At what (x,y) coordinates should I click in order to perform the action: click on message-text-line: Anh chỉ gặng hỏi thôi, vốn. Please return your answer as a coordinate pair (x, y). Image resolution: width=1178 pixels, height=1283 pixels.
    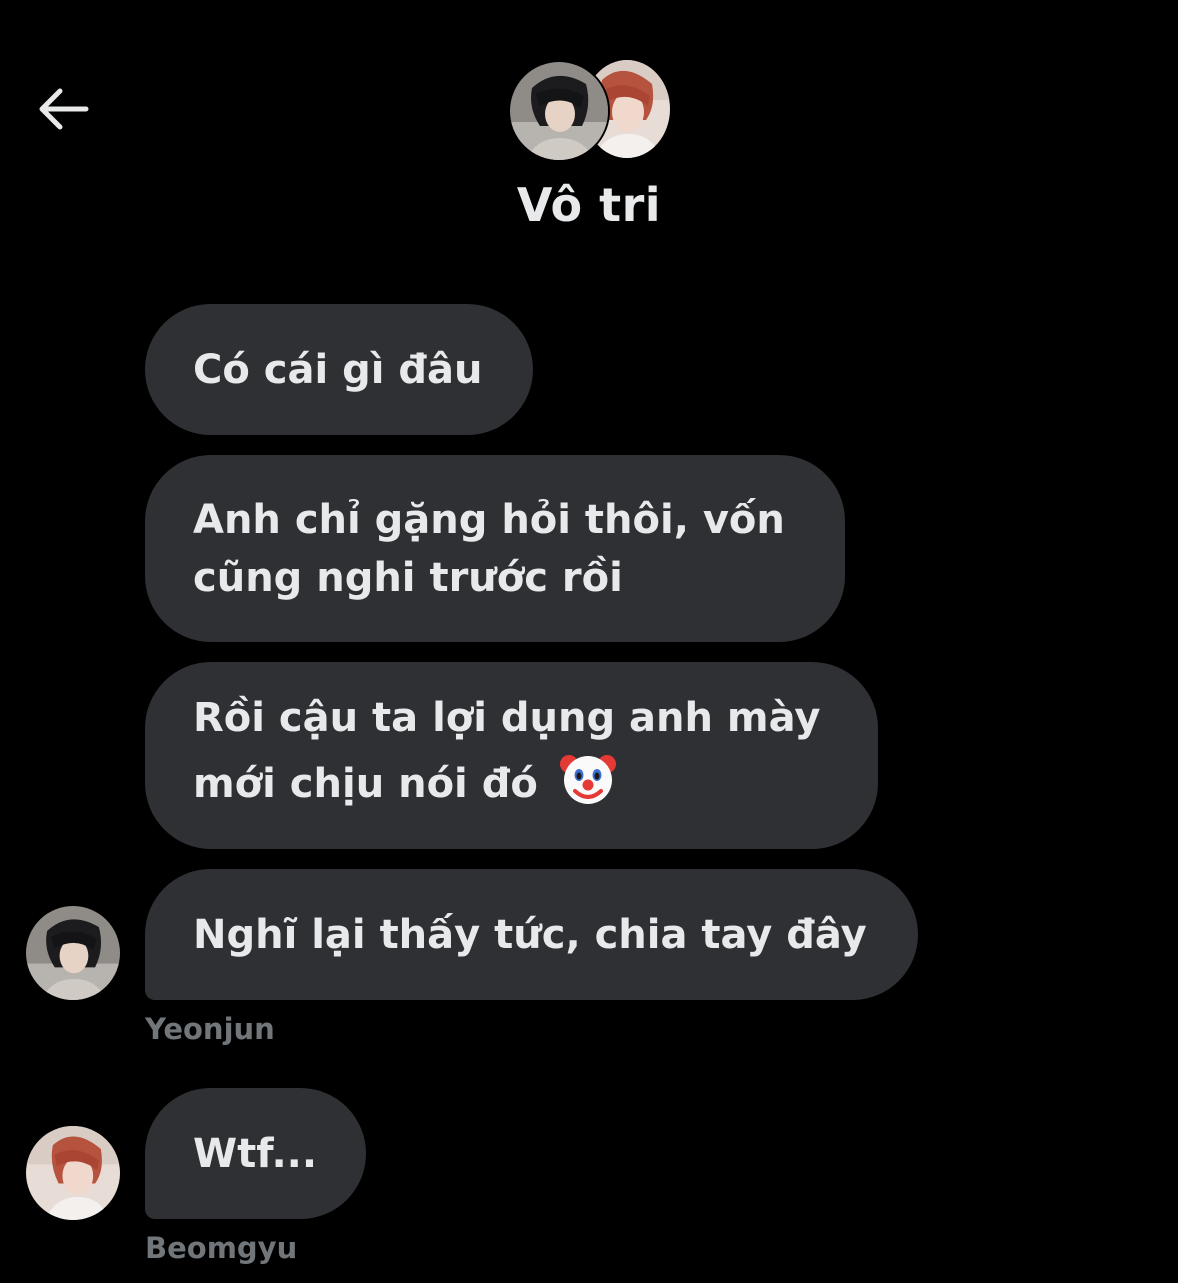
    Looking at the image, I should click on (489, 519).